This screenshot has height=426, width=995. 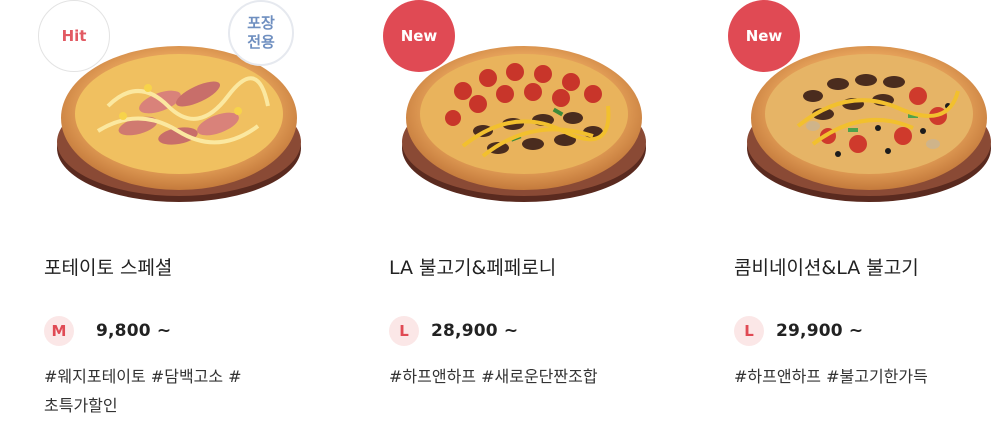 I want to click on product-tags: #하프앤하프 #불고기한가득, so click(x=831, y=376).